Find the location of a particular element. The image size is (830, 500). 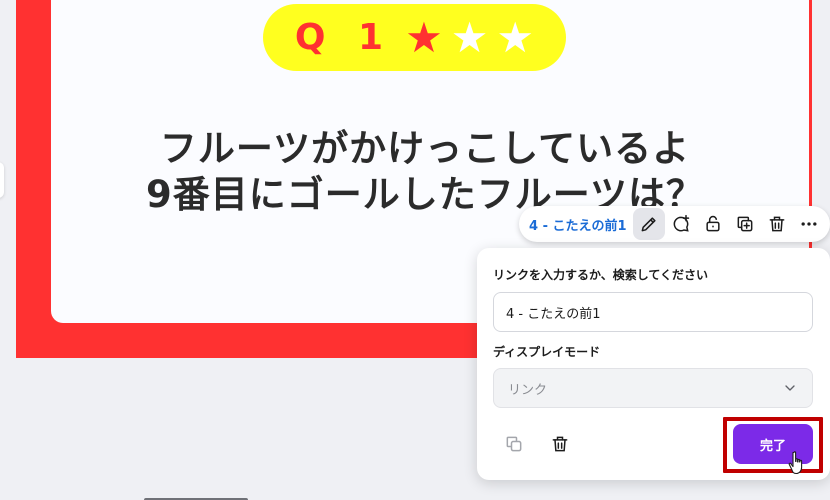

display-mode-select: リンク is located at coordinates (653, 388).